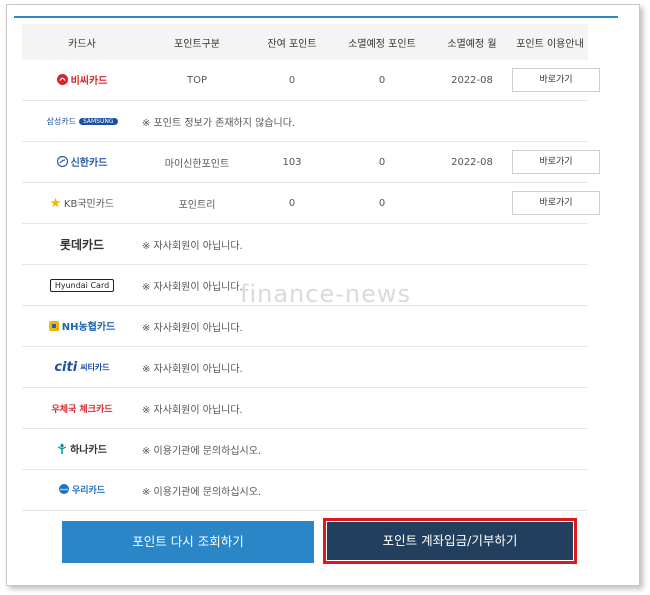 The height and width of the screenshot is (595, 650). Describe the element at coordinates (98, 121) in the screenshot. I see `samsung-badge: SAMSUNG` at that location.